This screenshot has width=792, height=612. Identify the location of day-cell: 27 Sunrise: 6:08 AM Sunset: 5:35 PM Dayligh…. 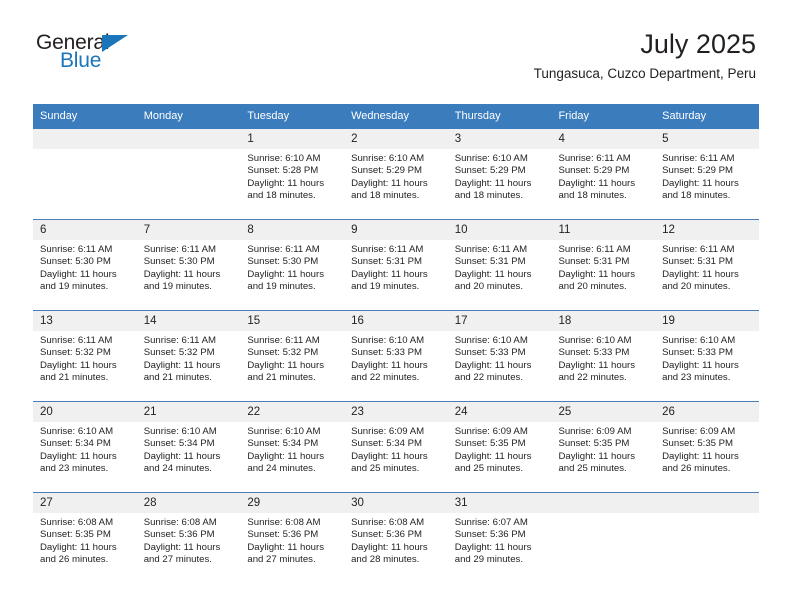
(85, 537).